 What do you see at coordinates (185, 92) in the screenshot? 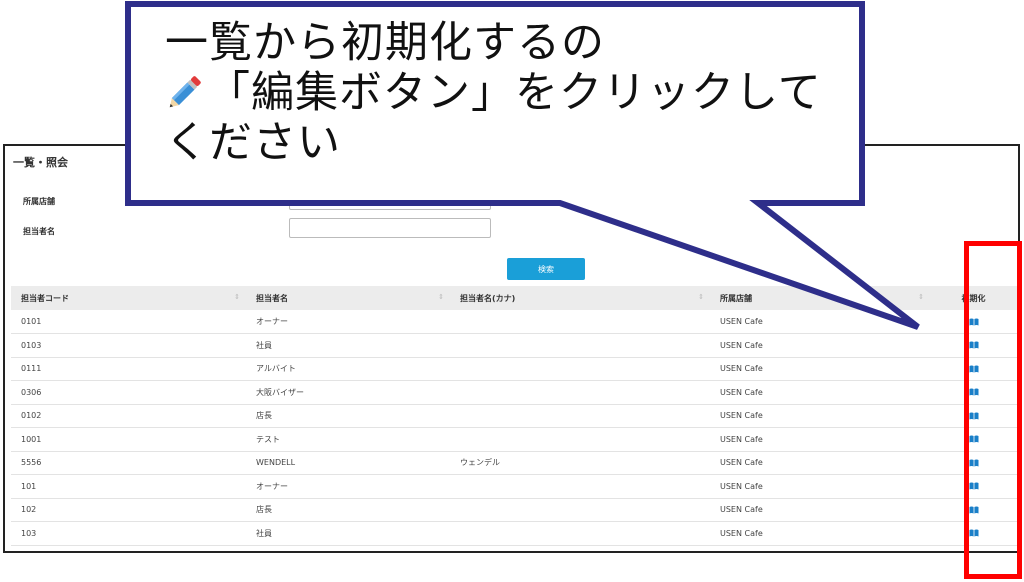
I see `pencil-icon` at bounding box center [185, 92].